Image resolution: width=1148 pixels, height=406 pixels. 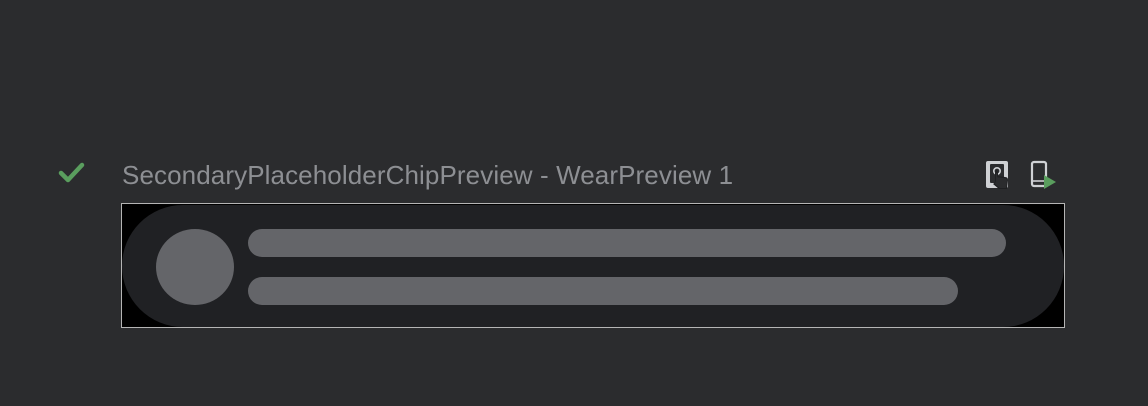 What do you see at coordinates (603, 291) in the screenshot?
I see `placeholder-secondary-label-line` at bounding box center [603, 291].